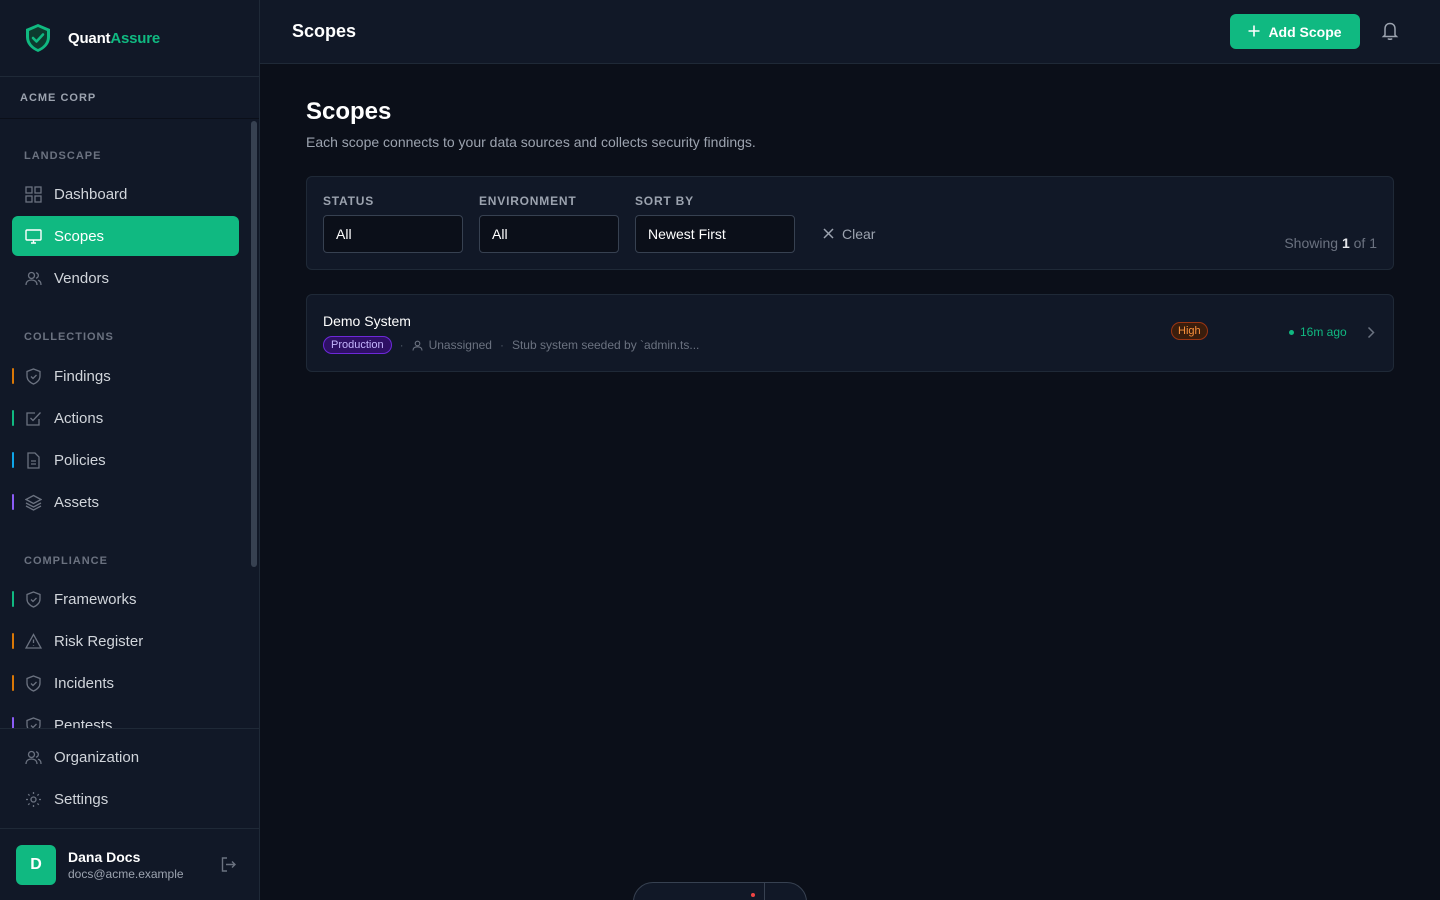 The image size is (1440, 900). I want to click on sidebar-scrollbar, so click(254, 344).